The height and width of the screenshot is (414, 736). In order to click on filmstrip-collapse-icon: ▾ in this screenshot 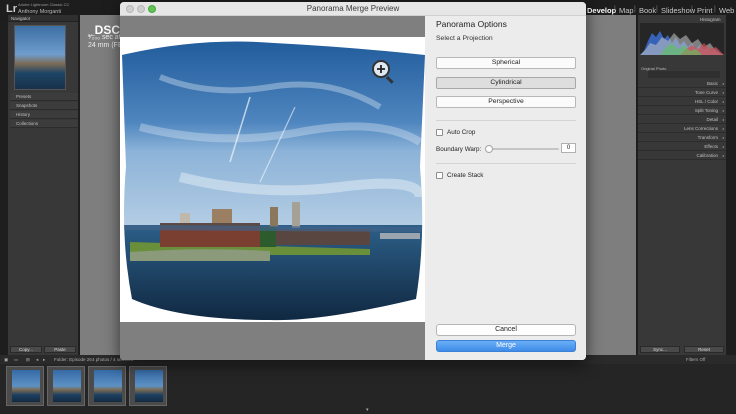, I will do `click(367, 410)`.